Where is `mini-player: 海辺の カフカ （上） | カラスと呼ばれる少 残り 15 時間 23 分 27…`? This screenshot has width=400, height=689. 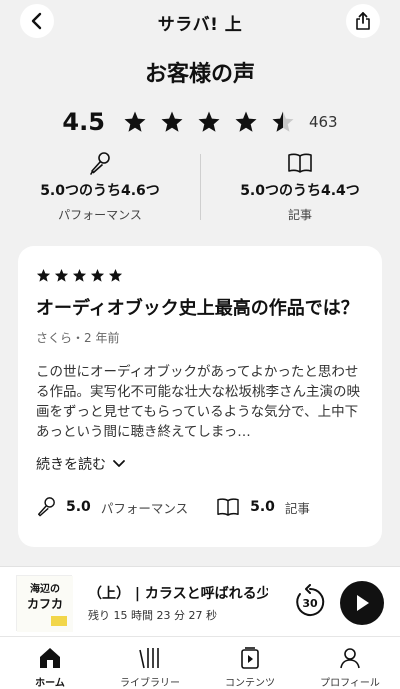 mini-player: 海辺の カフカ （上） | カラスと呼ばれる少 残り 15 時間 23 分 27… is located at coordinates (200, 601).